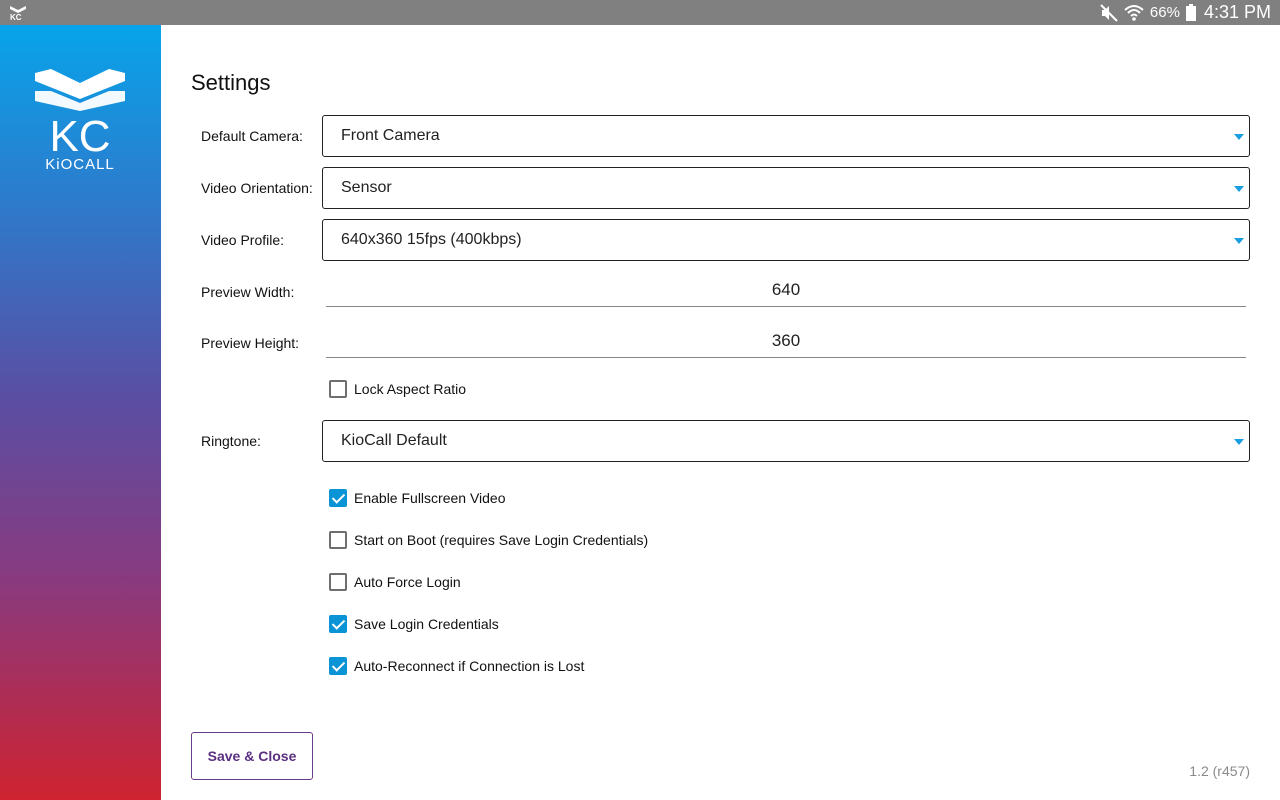 The height and width of the screenshot is (800, 1280). I want to click on app-logo-icon: KC, so click(18, 13).